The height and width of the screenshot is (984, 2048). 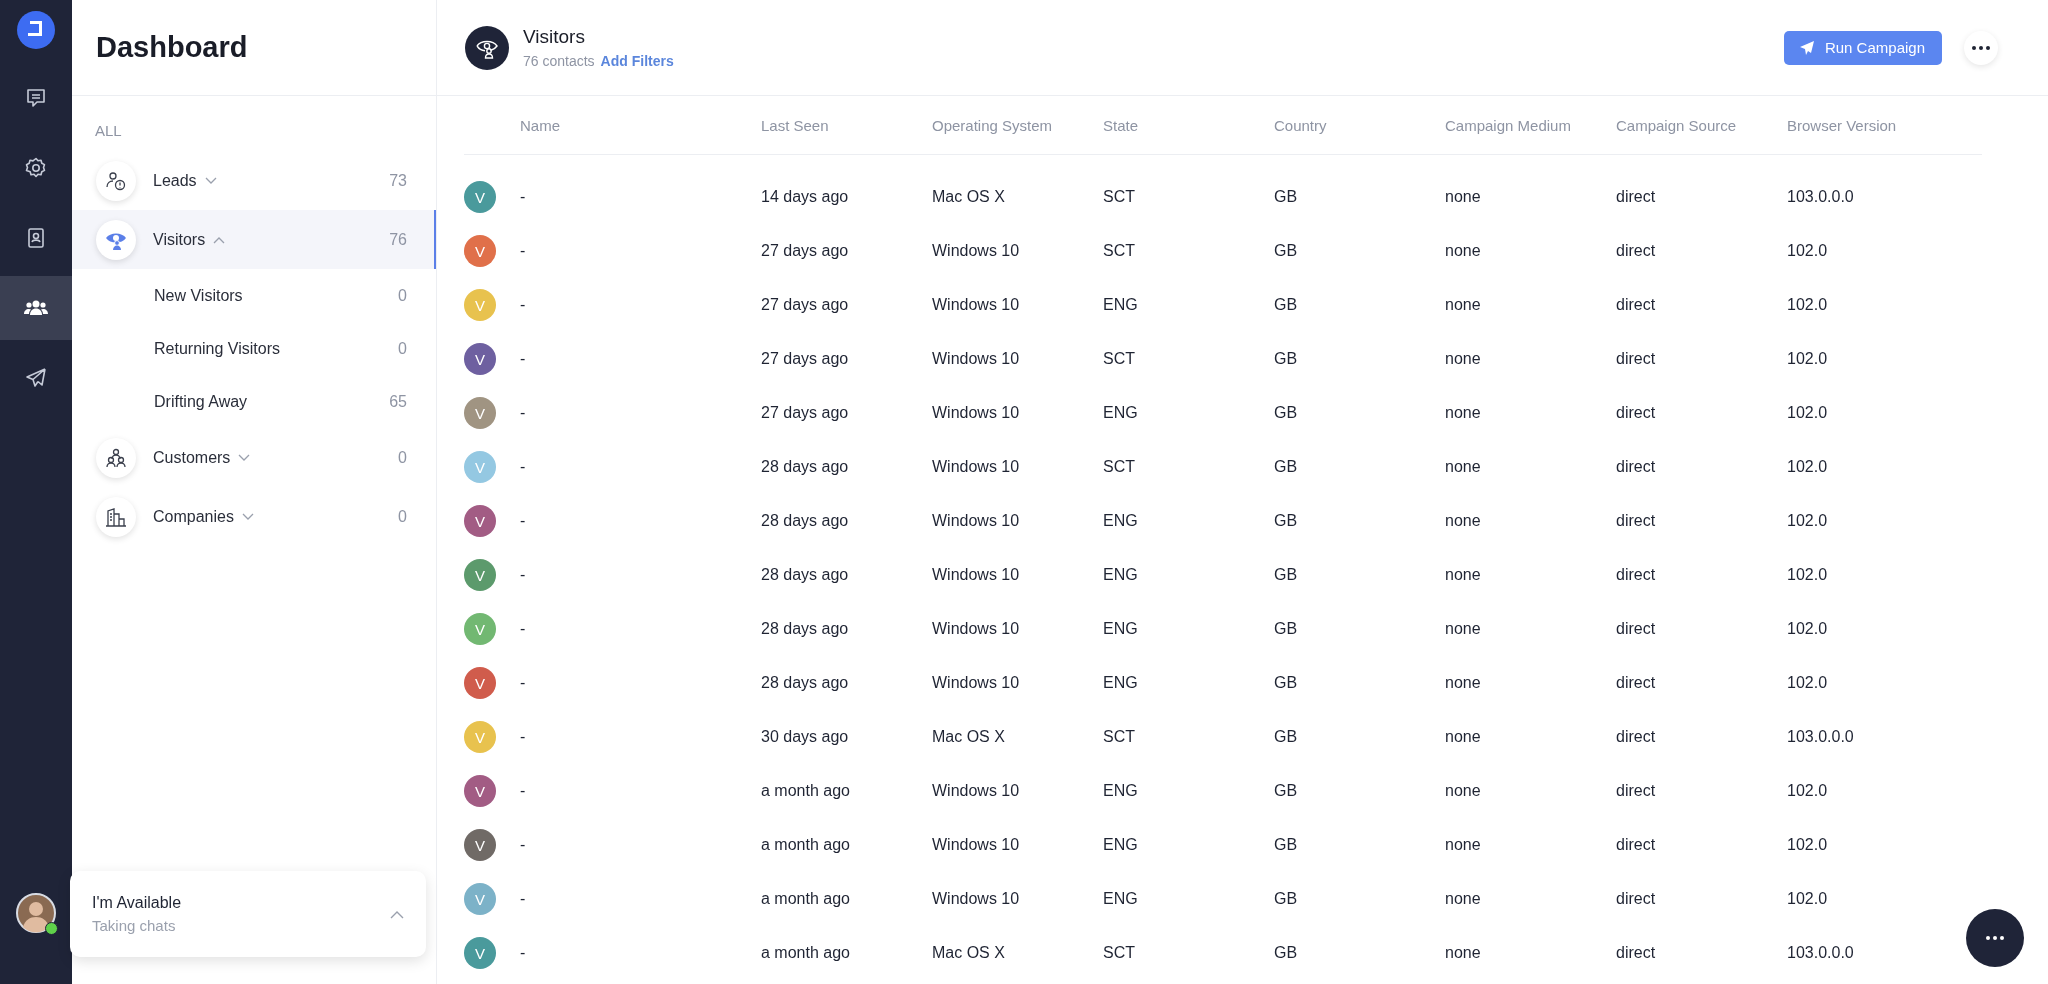 What do you see at coordinates (1884, 125) in the screenshot?
I see `column-header: Browser Version` at bounding box center [1884, 125].